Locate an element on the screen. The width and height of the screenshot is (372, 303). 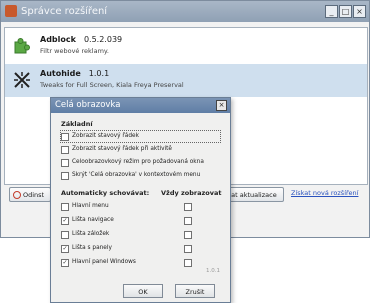
always-show-checkbox-tab-bar is located at coordinates (188, 249).